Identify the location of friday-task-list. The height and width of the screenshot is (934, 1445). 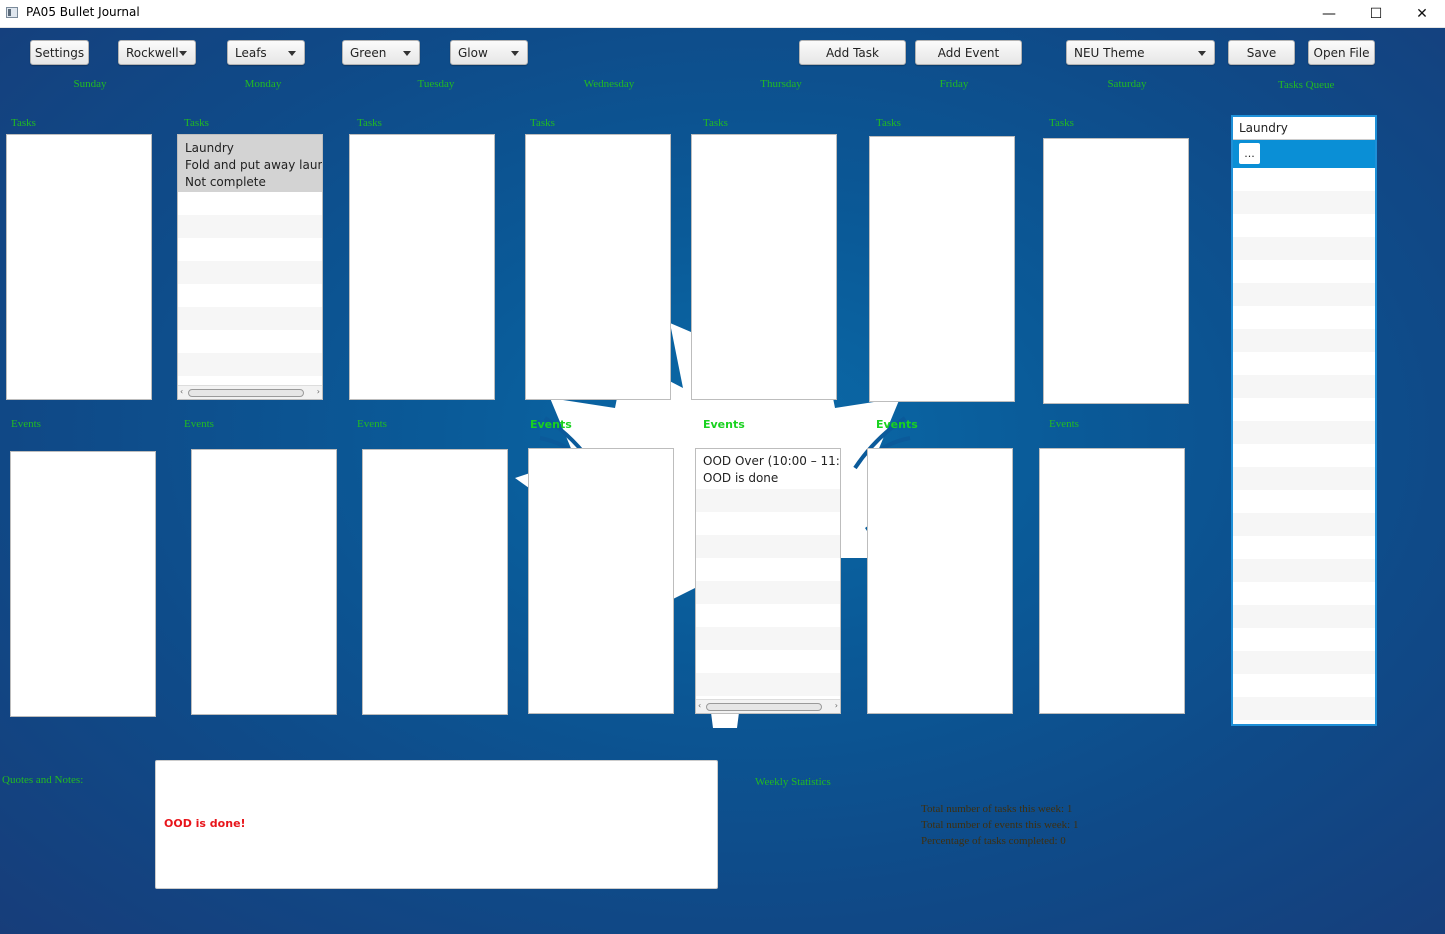
(942, 269).